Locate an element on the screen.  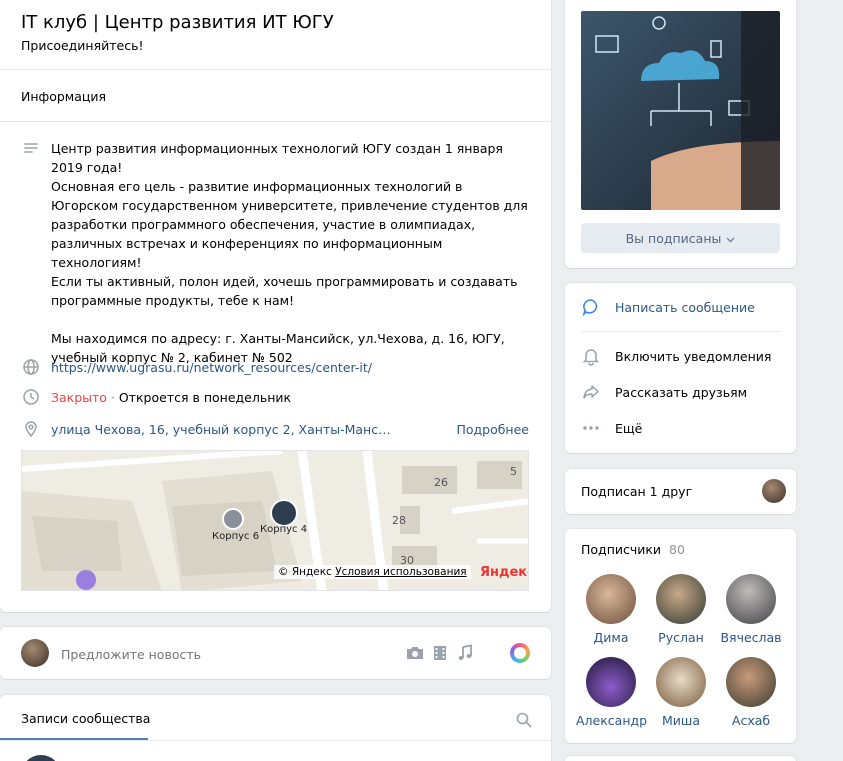
description-icon is located at coordinates (31, 149).